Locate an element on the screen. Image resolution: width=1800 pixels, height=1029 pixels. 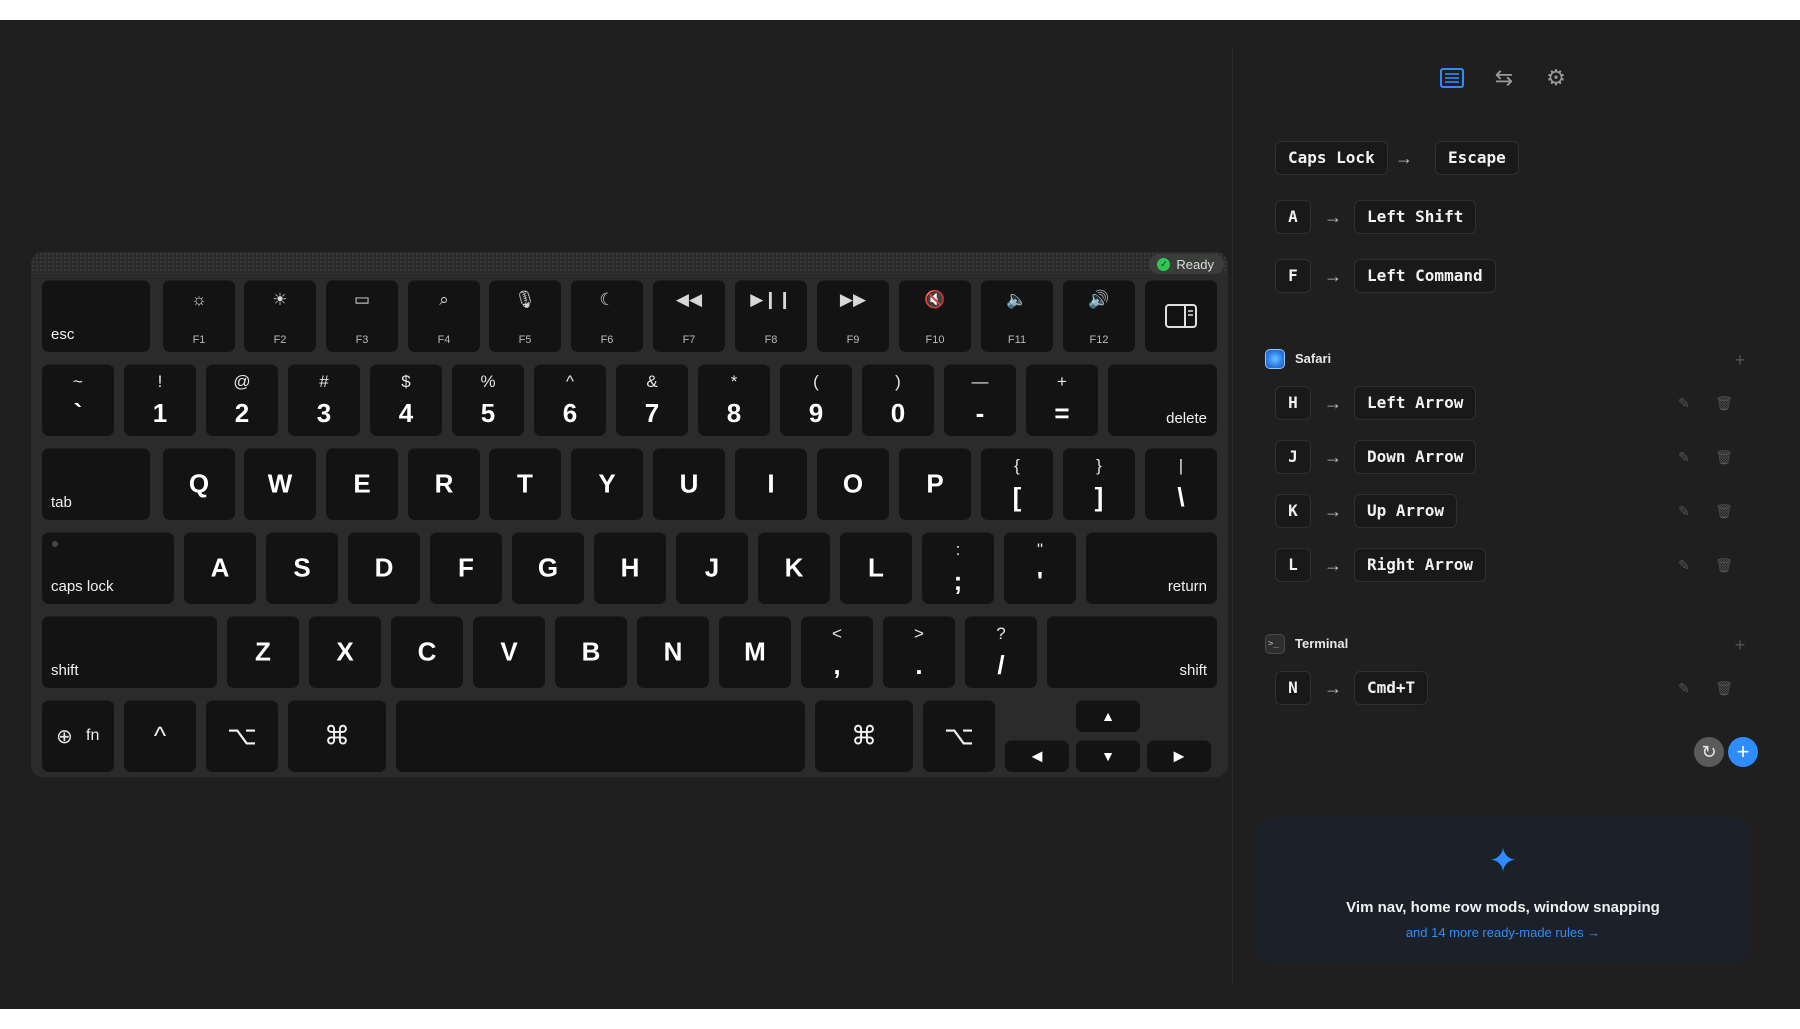
gear-icon: ⚙ is located at coordinates (1556, 78).